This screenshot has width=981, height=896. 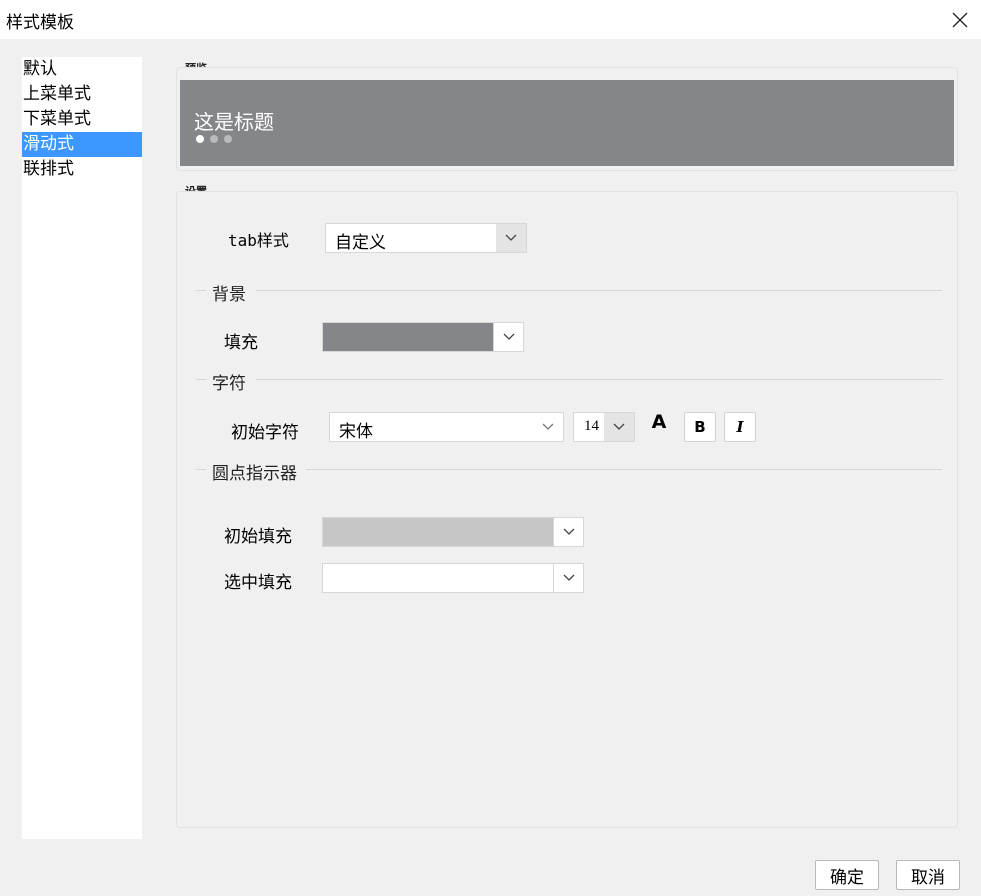 I want to click on italic-icon: I, so click(x=740, y=427).